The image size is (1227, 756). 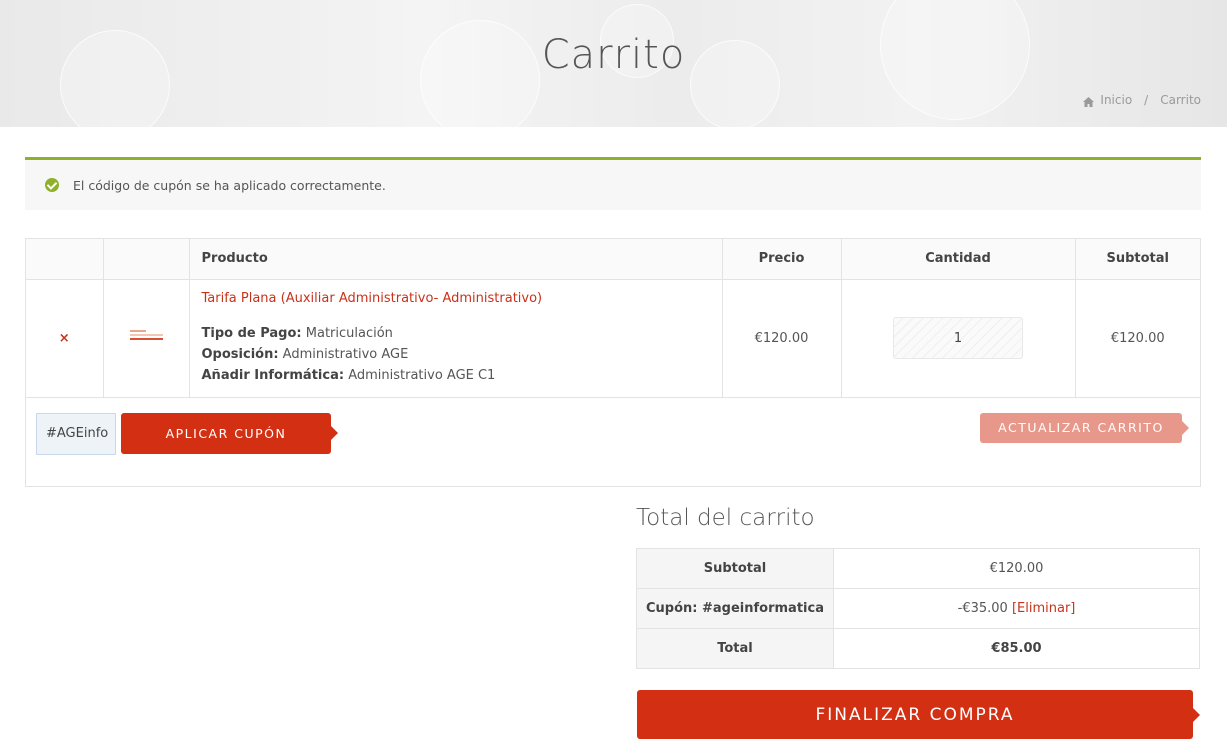 I want to click on table-header-row: Producto Precio Cantidad Subtotal, so click(x=613, y=259).